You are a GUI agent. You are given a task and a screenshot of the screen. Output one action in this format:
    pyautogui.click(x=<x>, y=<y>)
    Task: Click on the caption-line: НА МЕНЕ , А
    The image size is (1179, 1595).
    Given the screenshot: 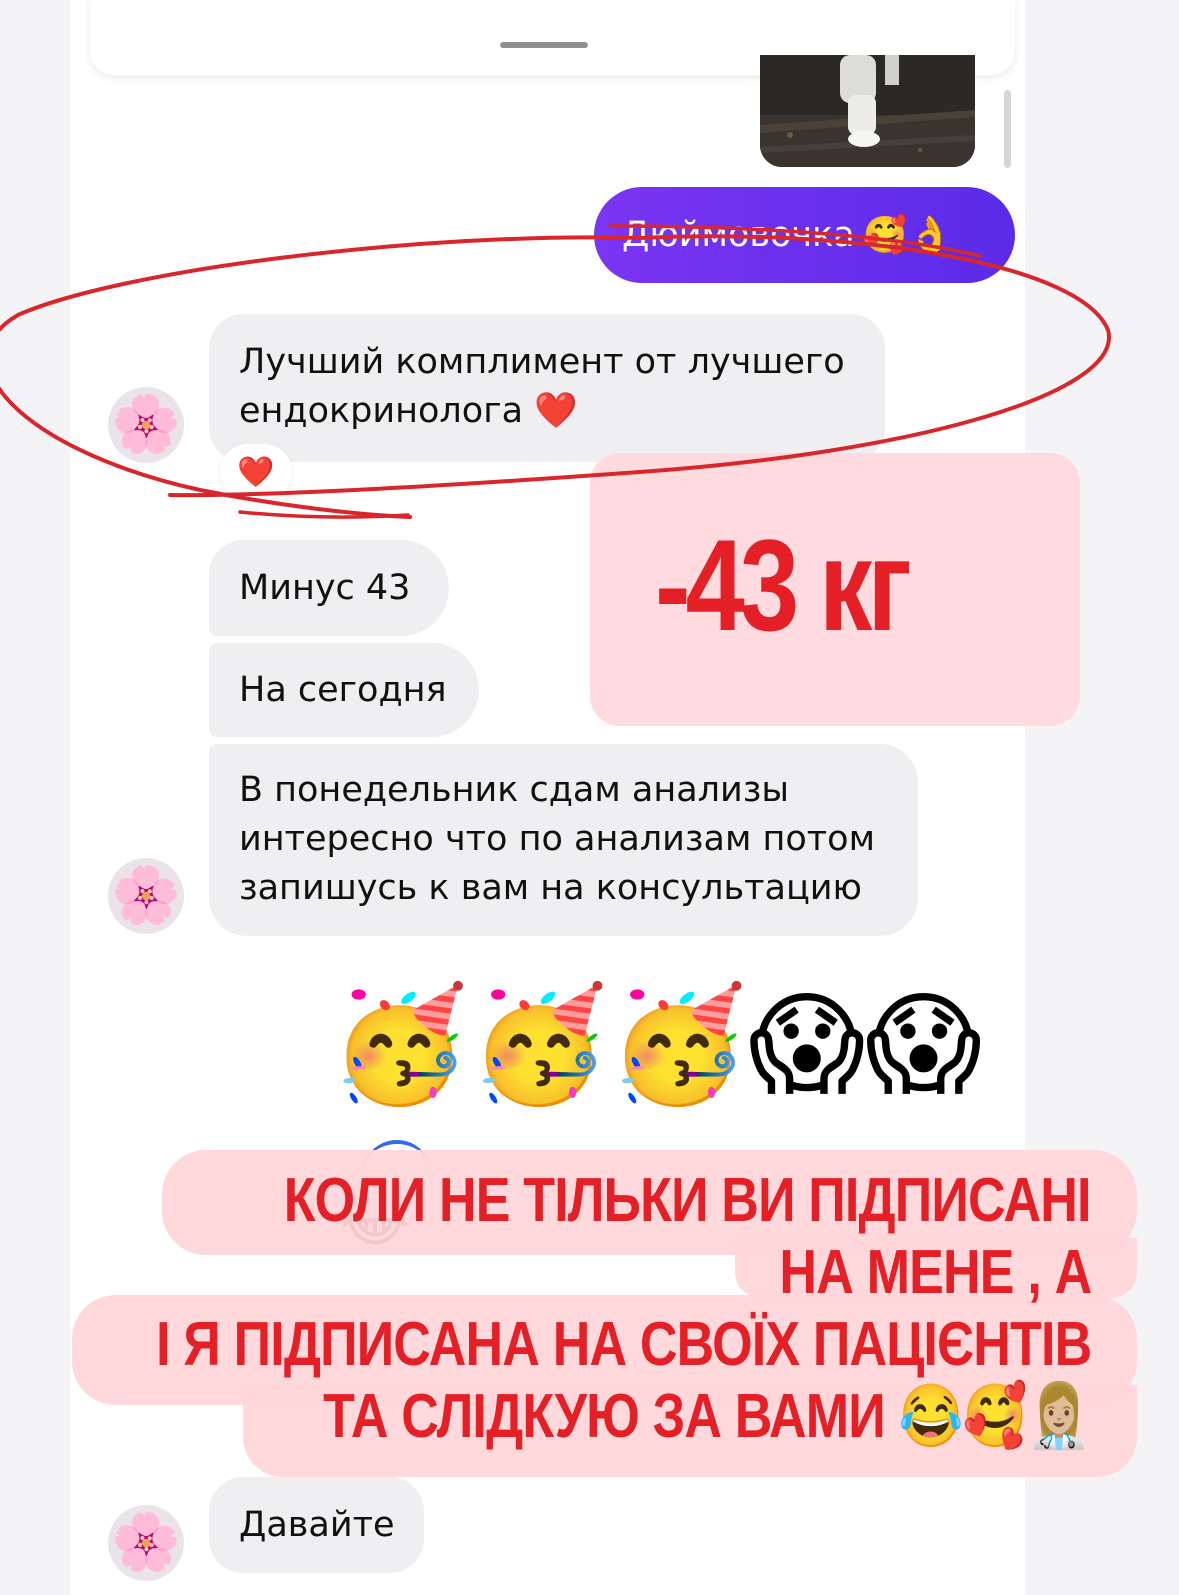 What is the action you would take?
    pyautogui.click(x=935, y=1272)
    